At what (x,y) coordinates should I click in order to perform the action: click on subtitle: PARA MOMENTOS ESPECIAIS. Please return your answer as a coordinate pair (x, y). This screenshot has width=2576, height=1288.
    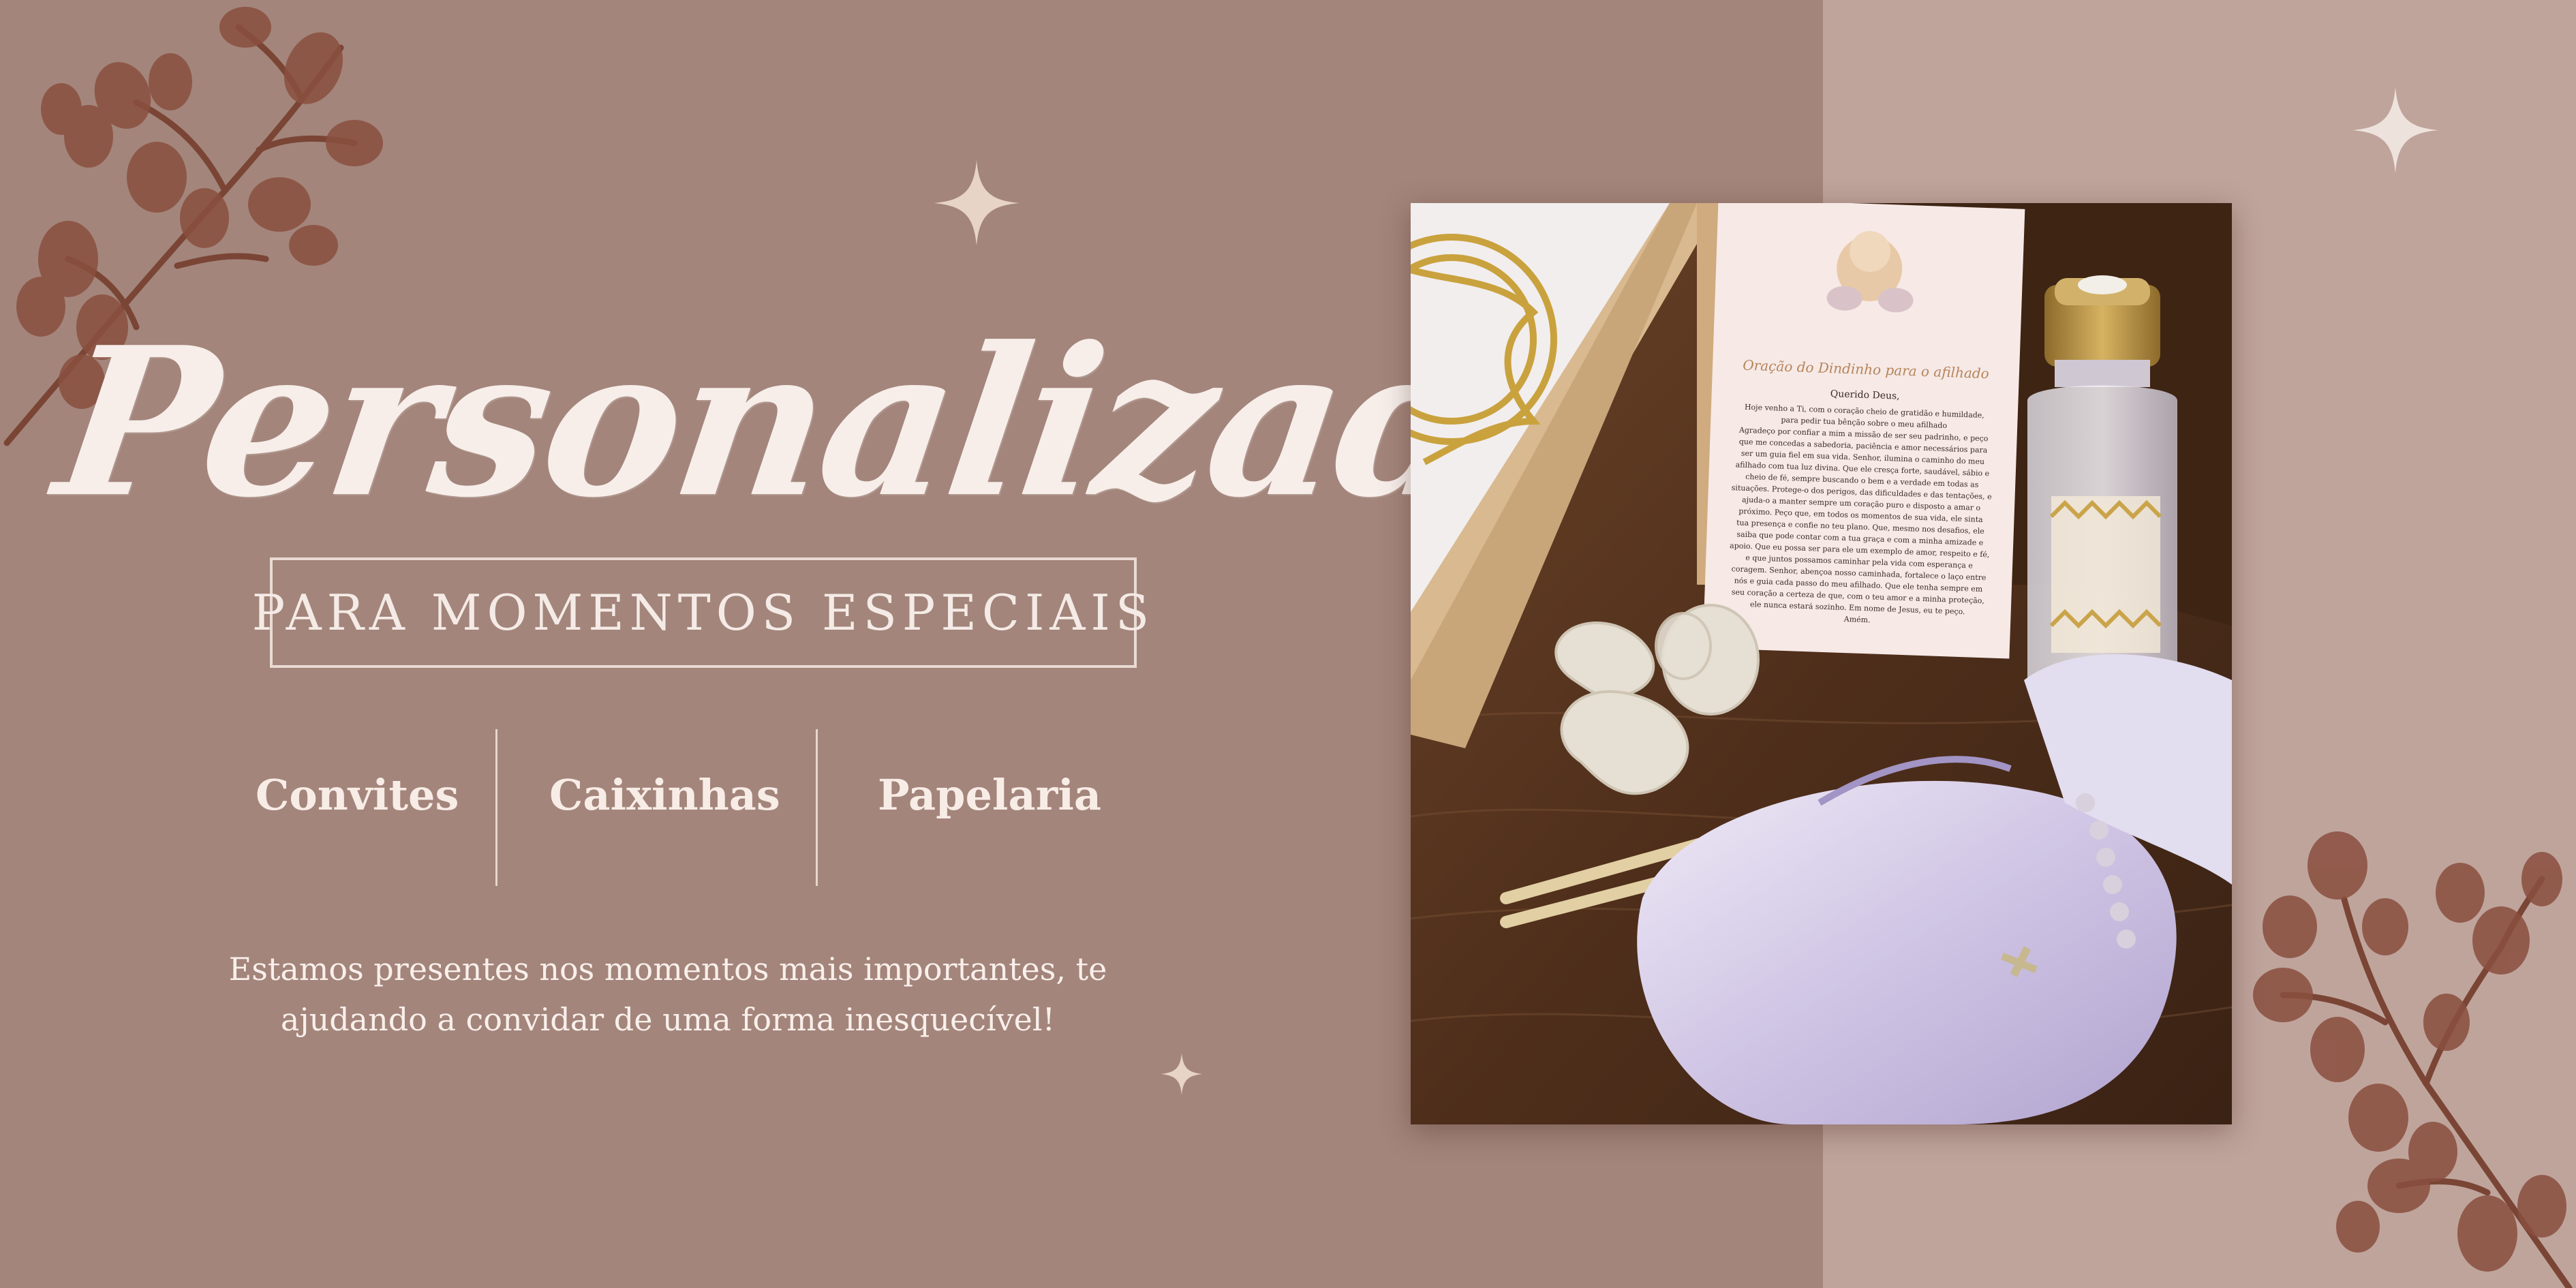
    Looking at the image, I should click on (703, 612).